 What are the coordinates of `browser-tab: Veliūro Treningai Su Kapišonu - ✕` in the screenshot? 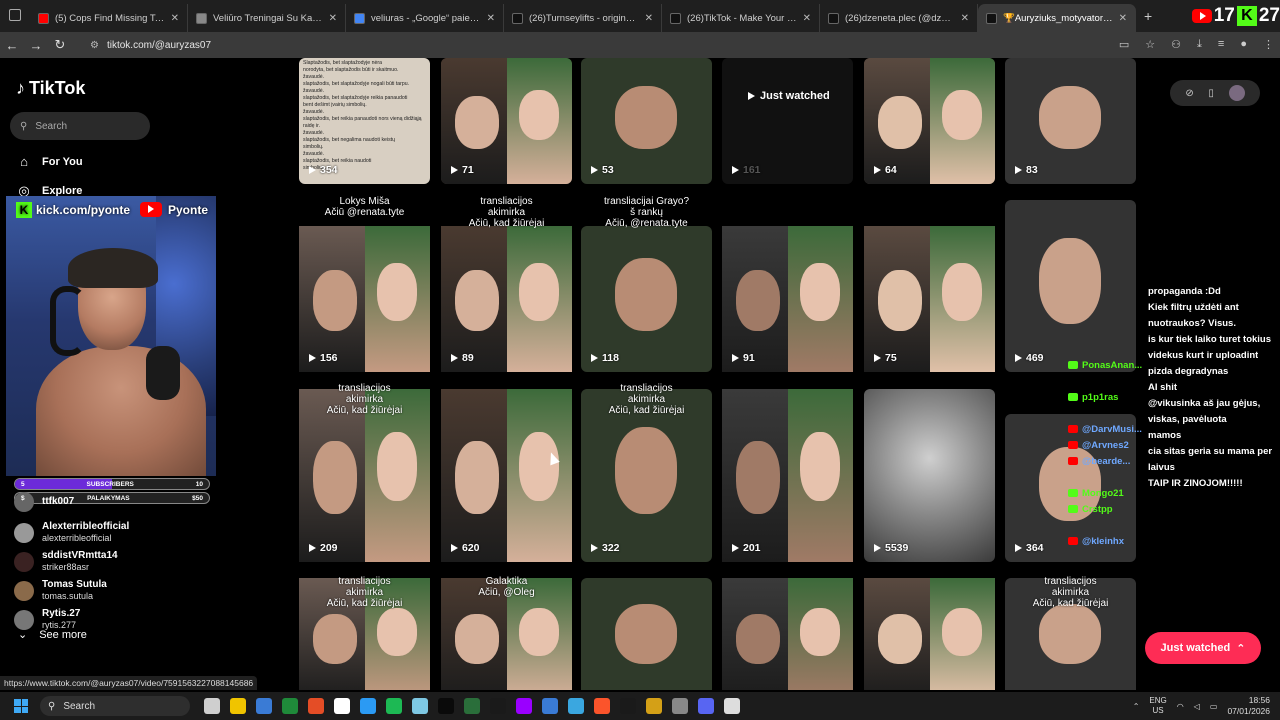 It's located at (267, 18).